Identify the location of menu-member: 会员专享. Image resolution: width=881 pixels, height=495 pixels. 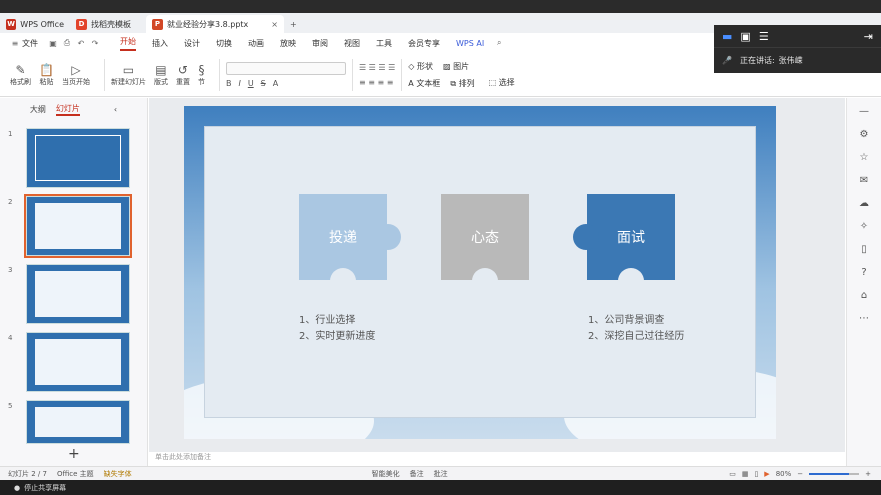
(424, 43).